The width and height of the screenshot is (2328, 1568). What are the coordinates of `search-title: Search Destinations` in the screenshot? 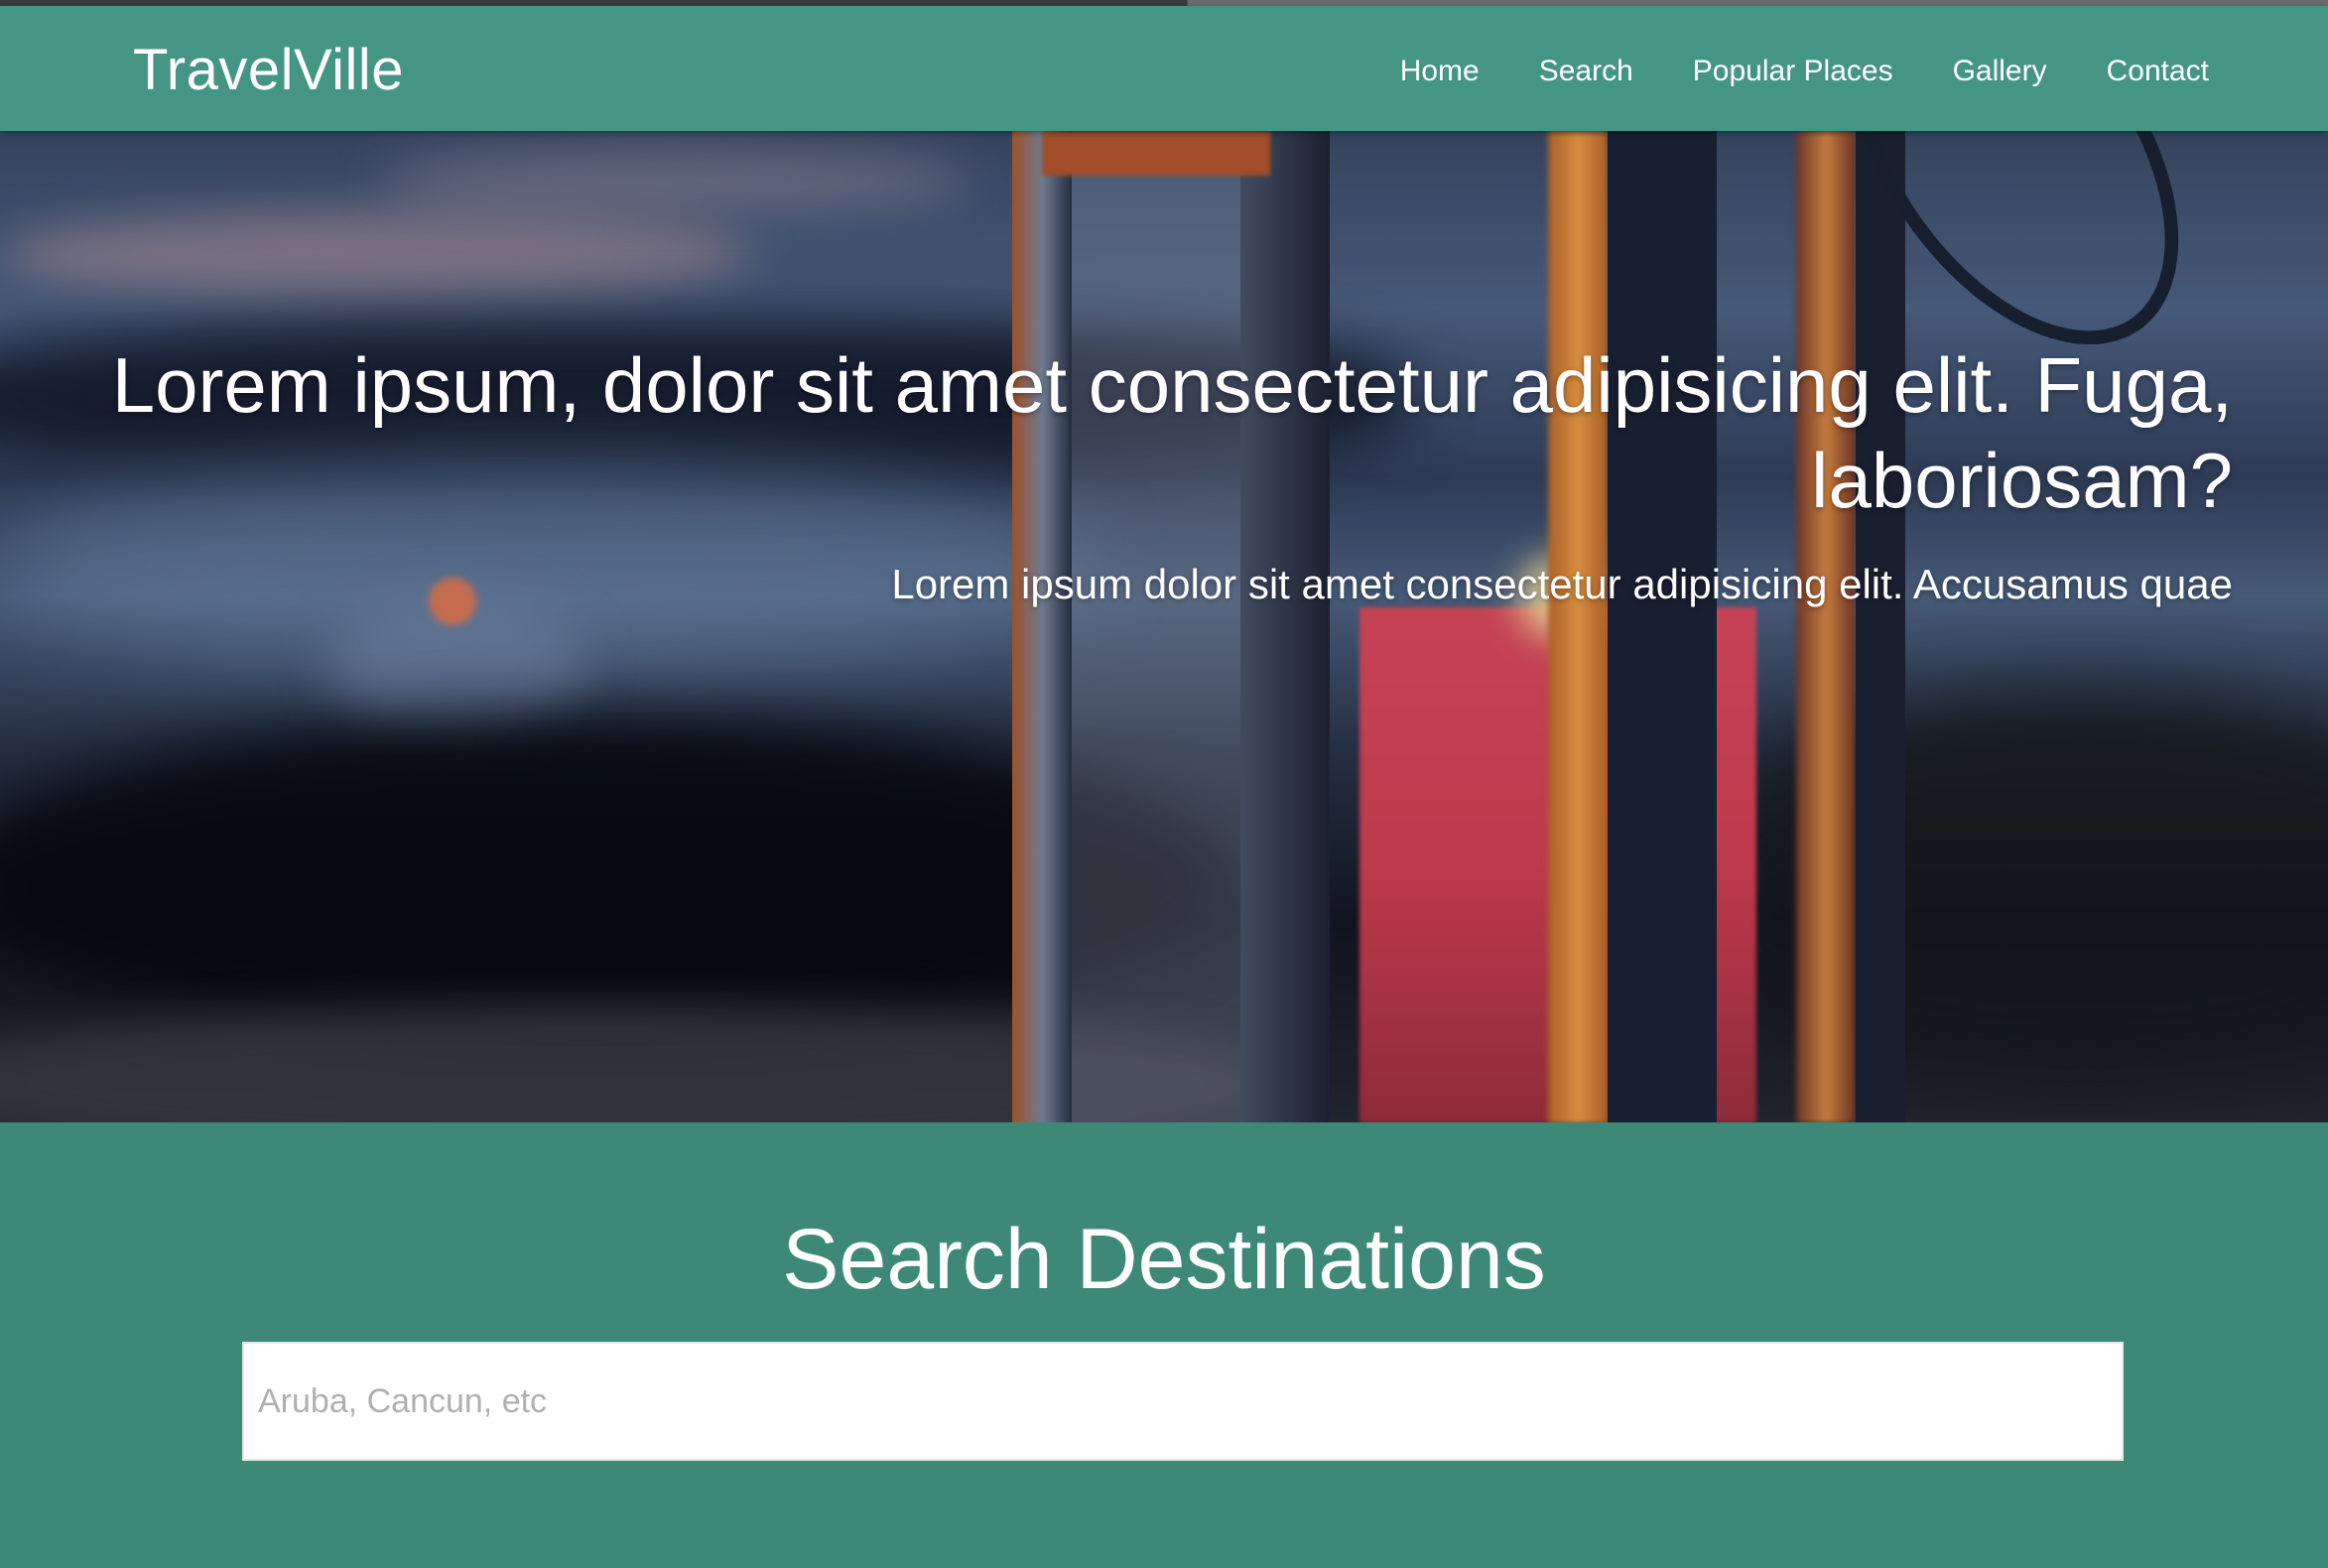 It's located at (1164, 1259).